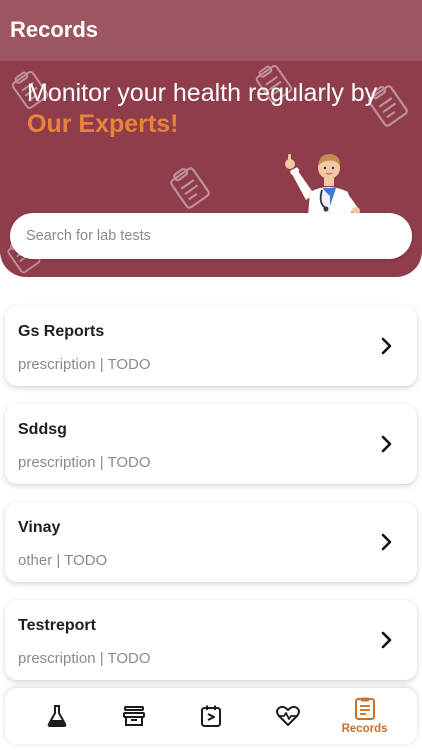 The height and width of the screenshot is (750, 422). I want to click on hero-headline-text: Monitor your health regularly by, so click(202, 93).